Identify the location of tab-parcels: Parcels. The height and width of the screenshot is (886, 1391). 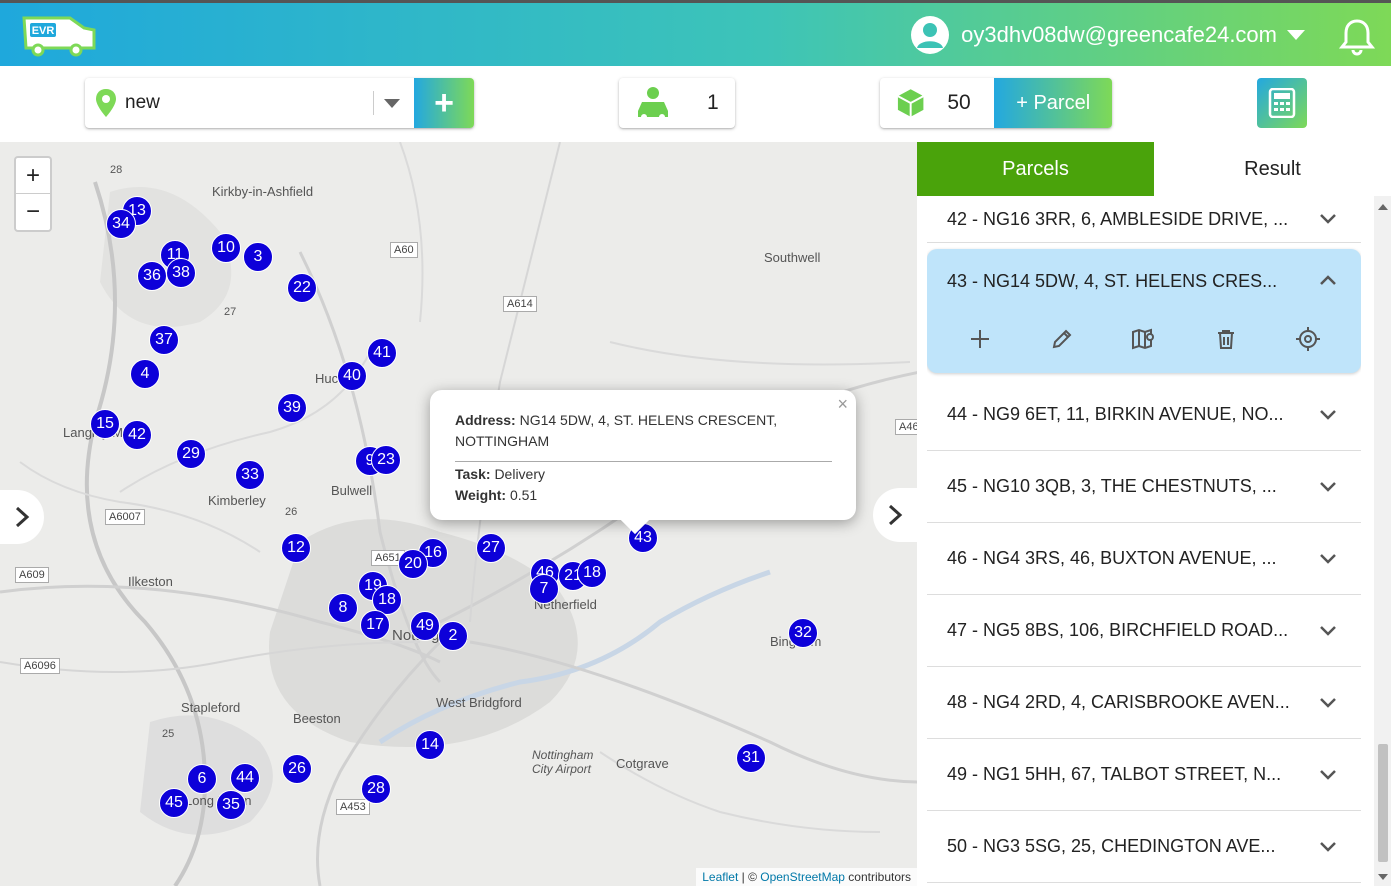
(1035, 169).